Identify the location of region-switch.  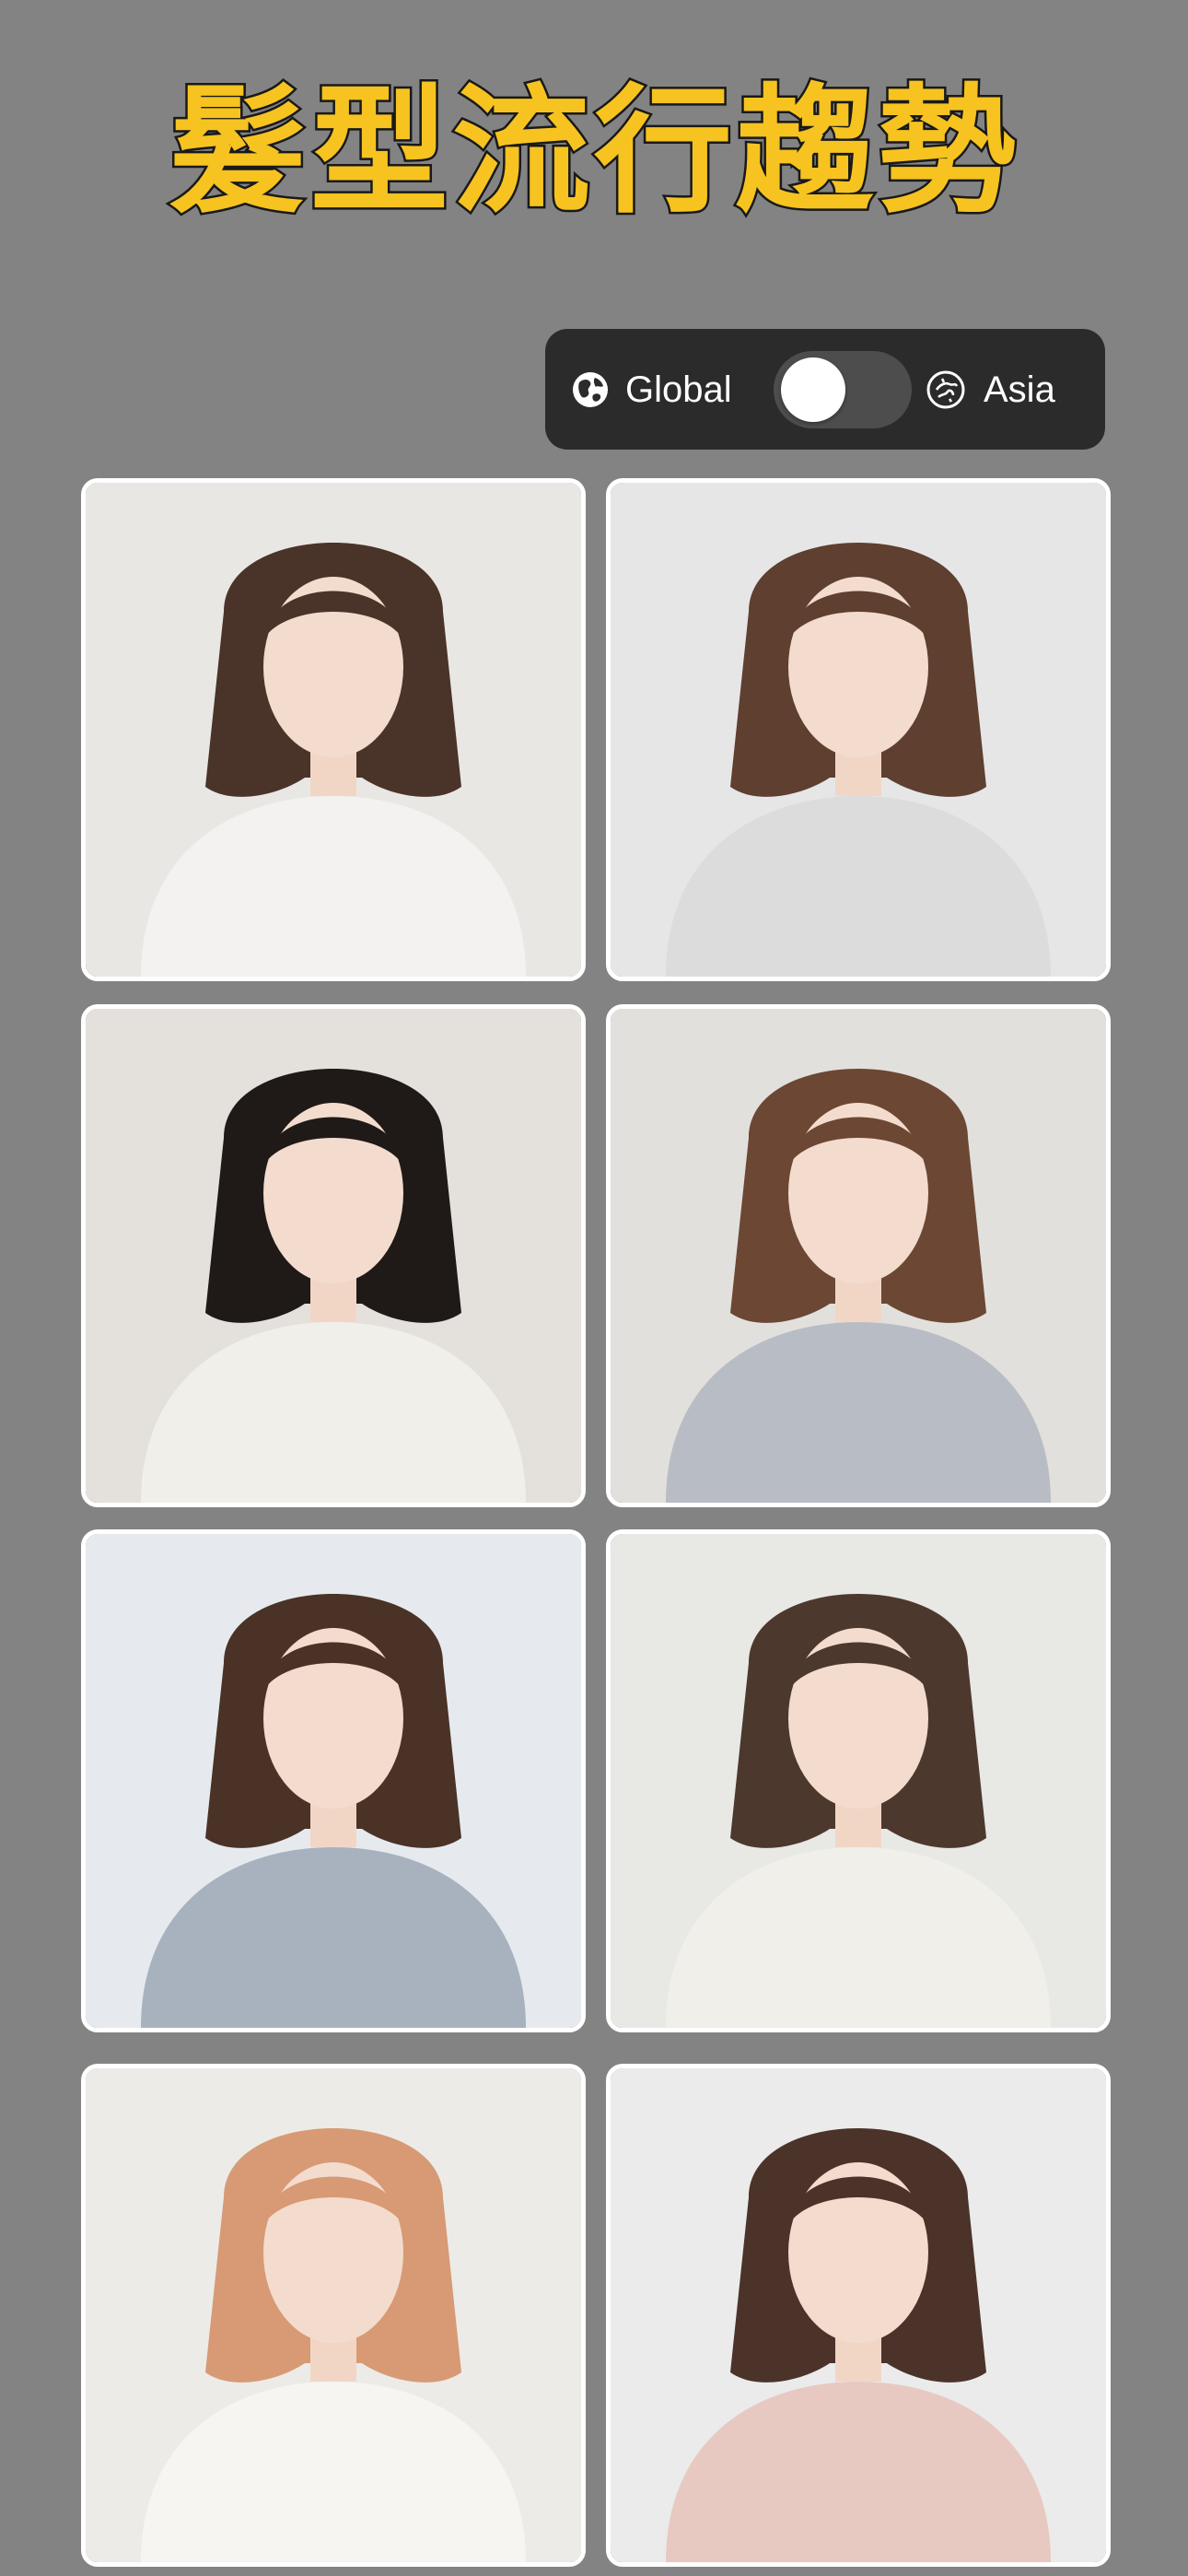
(843, 389).